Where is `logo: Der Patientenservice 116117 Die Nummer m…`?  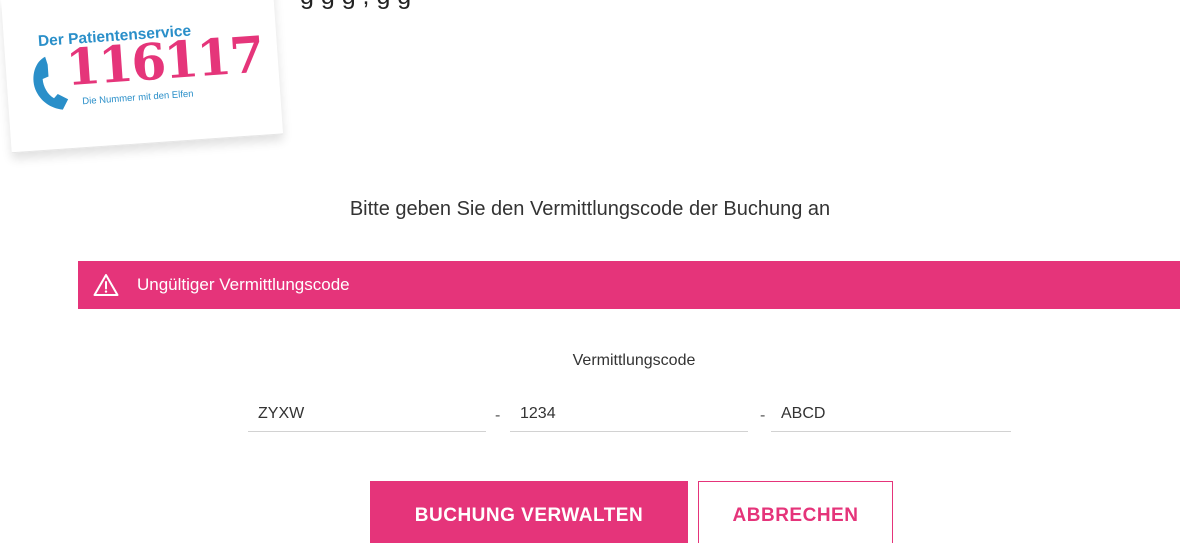 logo: Der Patientenservice 116117 Die Nummer m… is located at coordinates (142, 77).